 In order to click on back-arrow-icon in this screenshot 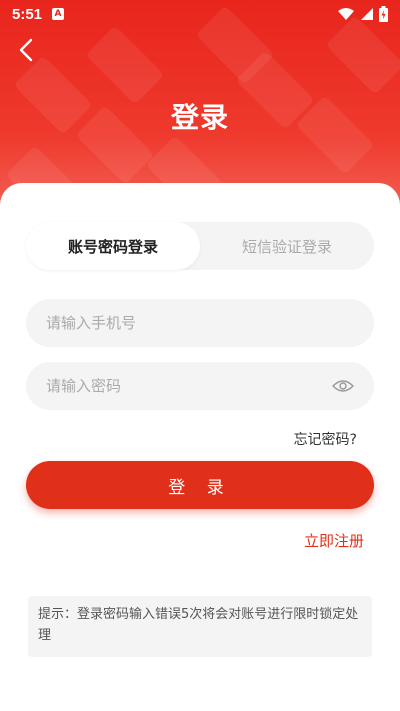, I will do `click(26, 50)`.